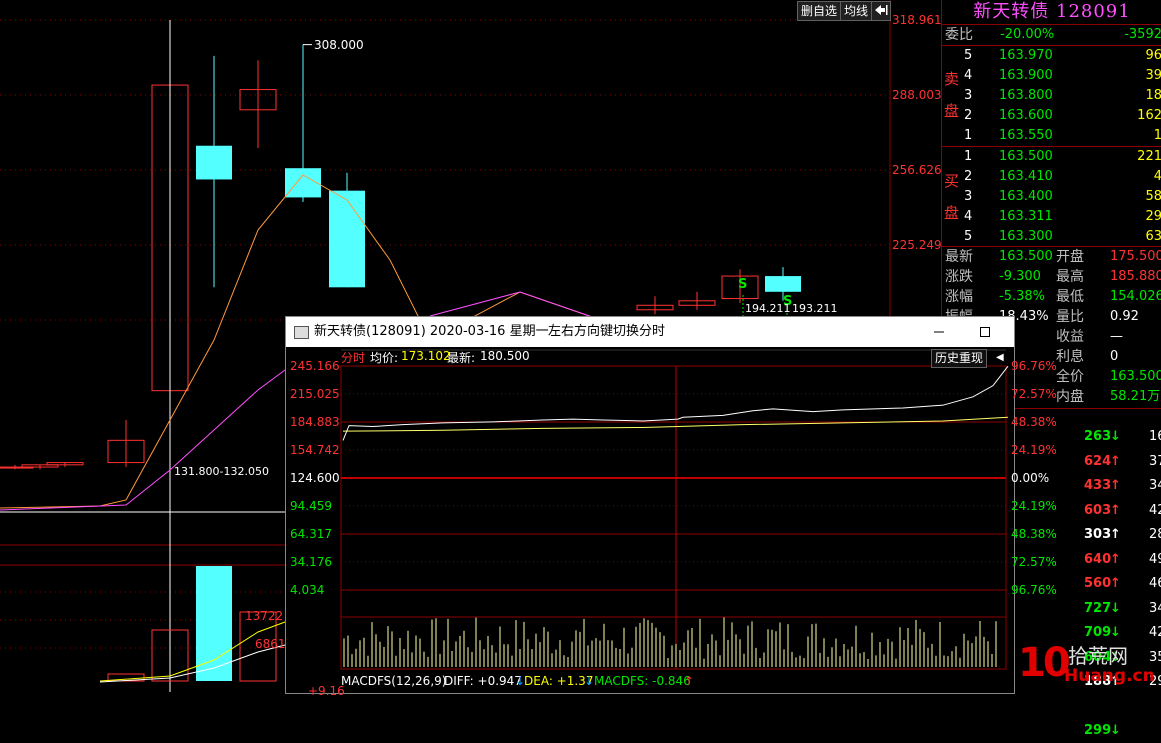 This screenshot has height=743, width=1161. I want to click on sell-volume: 39, so click(1153, 75).